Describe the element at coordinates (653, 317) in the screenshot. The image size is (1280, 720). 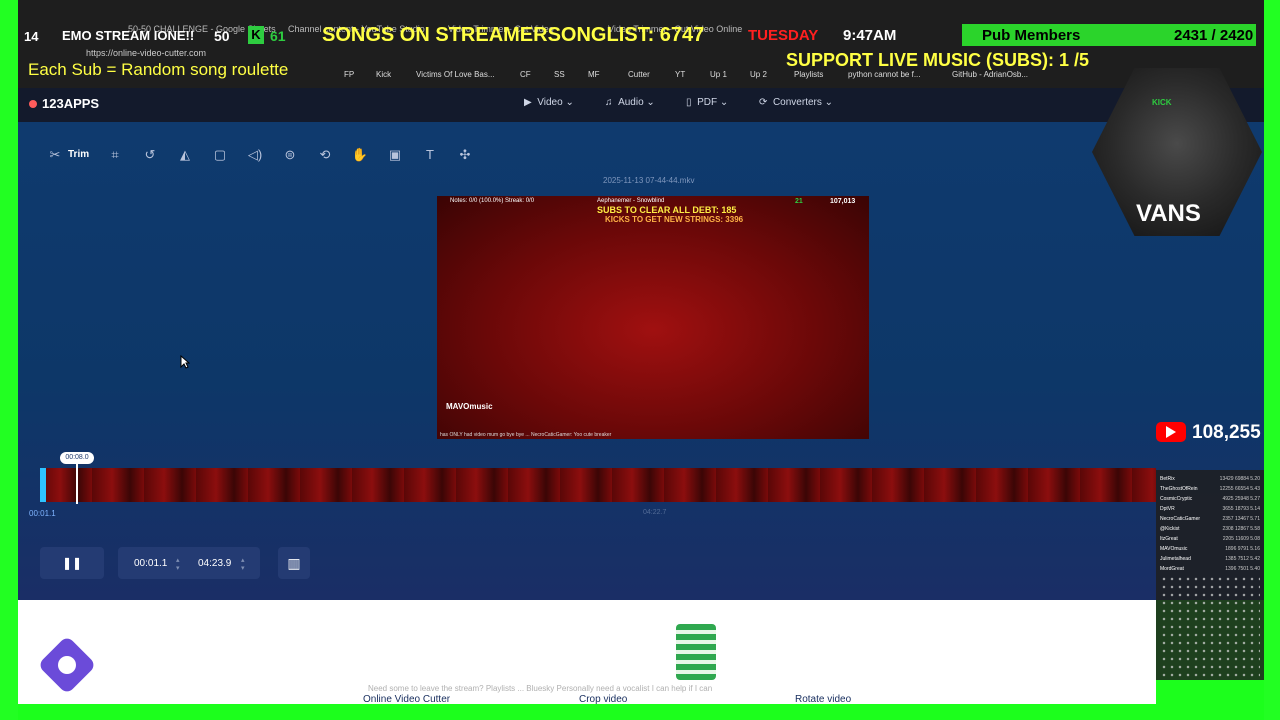
I see `video-preview` at that location.